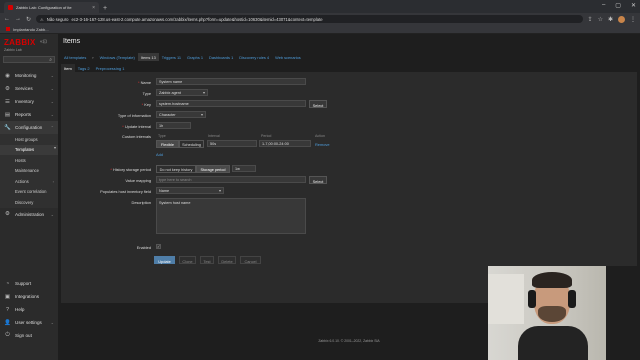  I want to click on menu-label: Help, so click(20, 309).